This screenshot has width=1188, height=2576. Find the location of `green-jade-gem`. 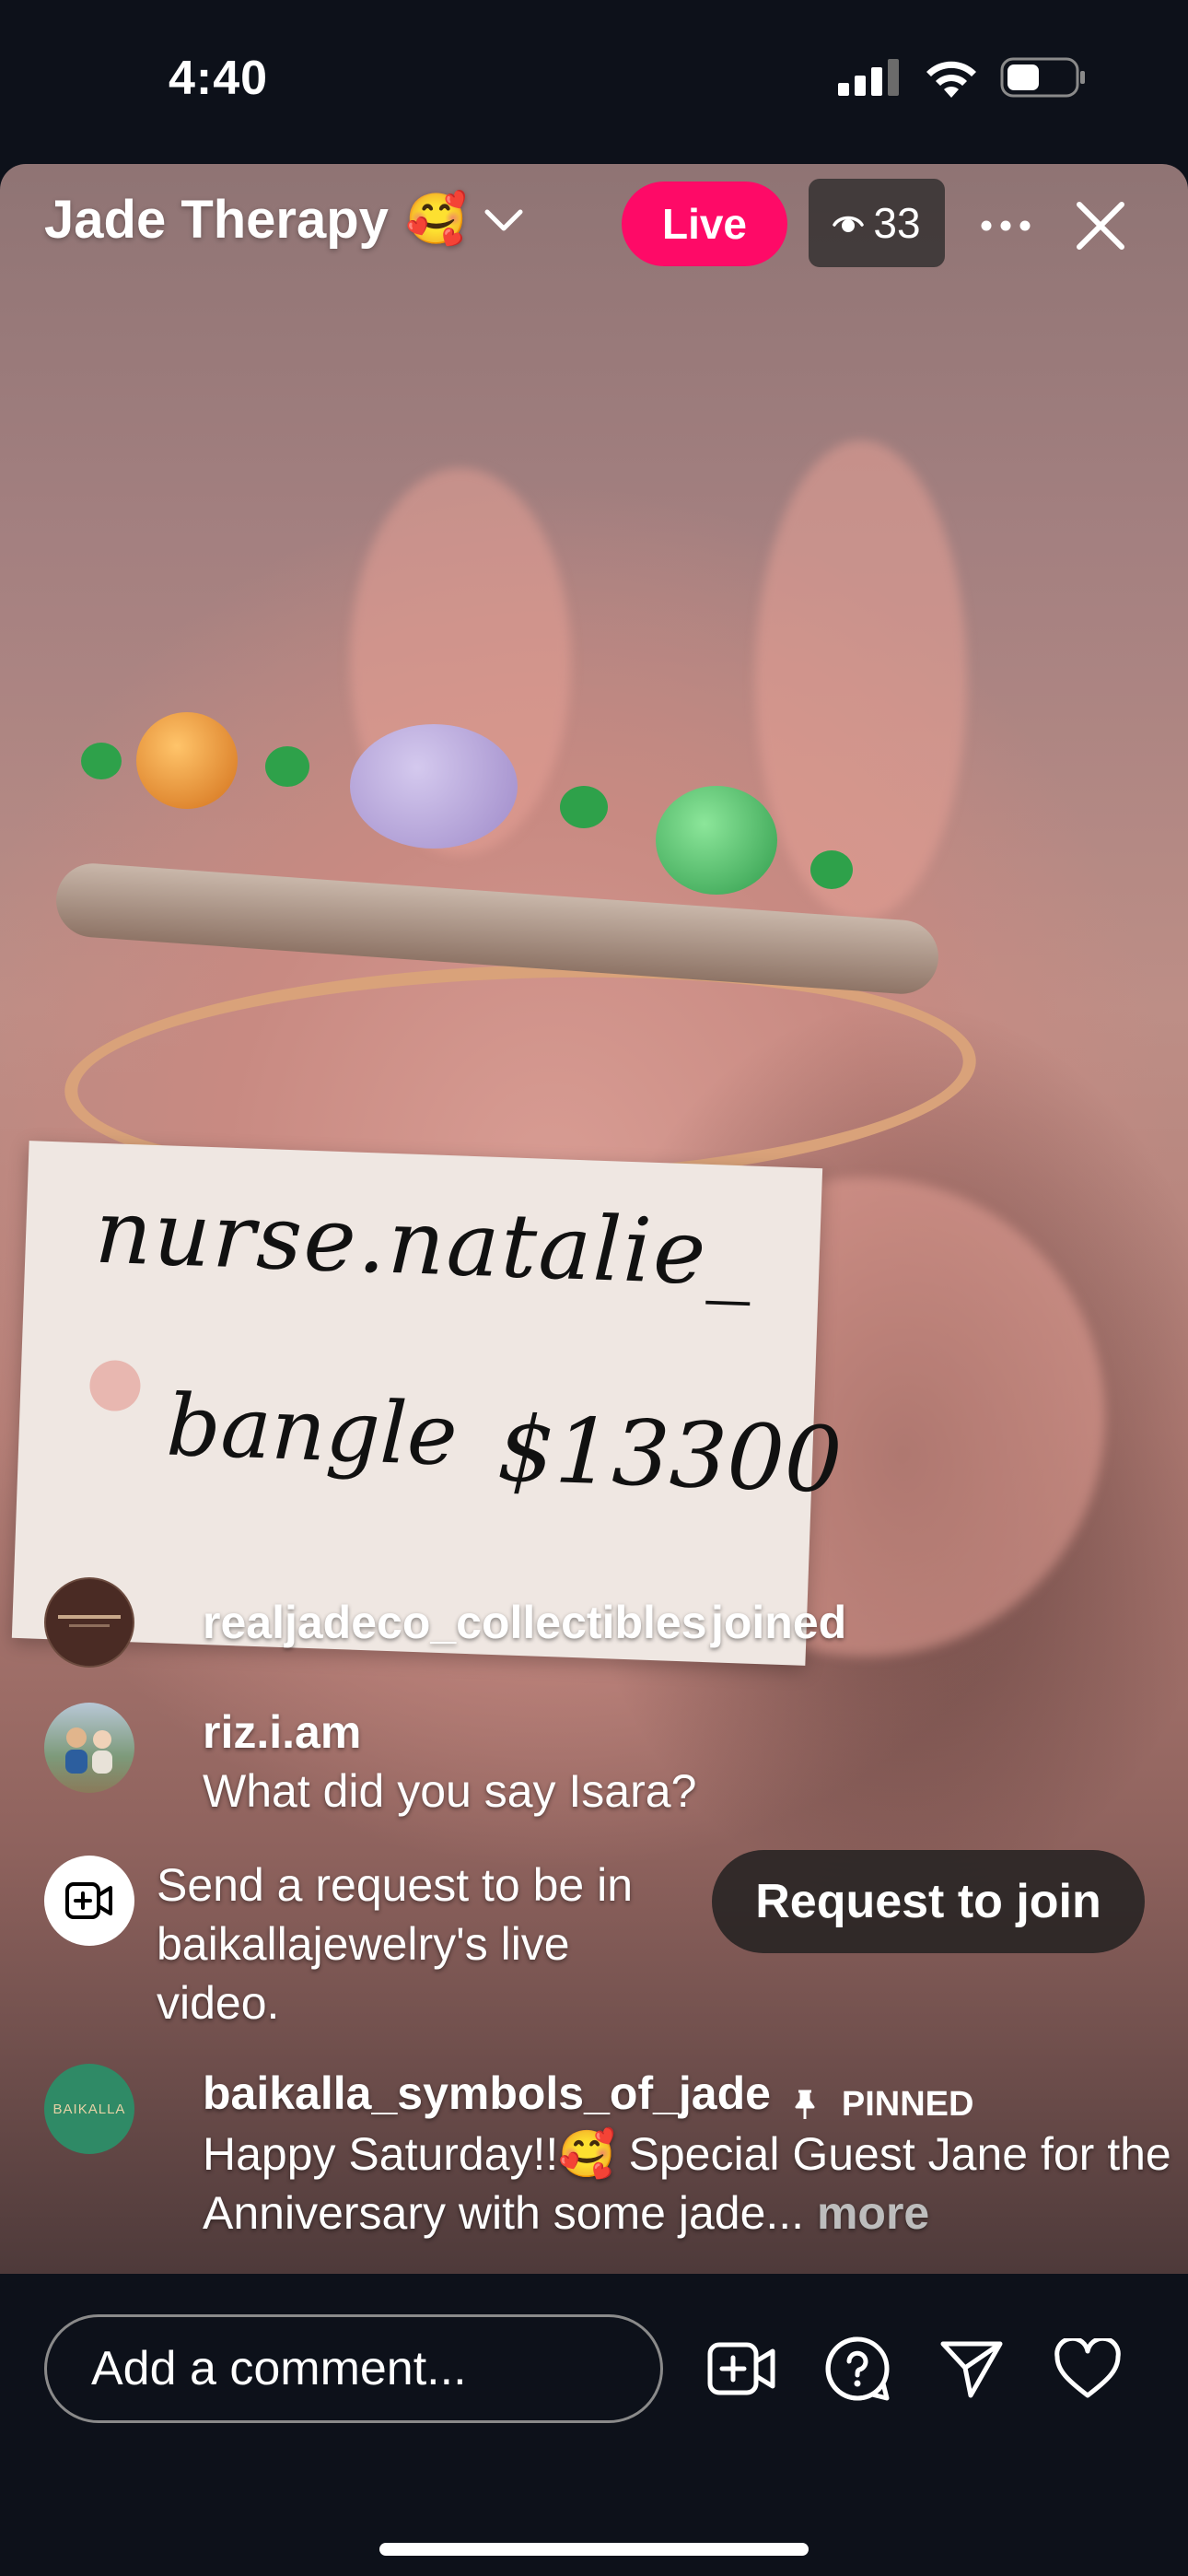

green-jade-gem is located at coordinates (716, 840).